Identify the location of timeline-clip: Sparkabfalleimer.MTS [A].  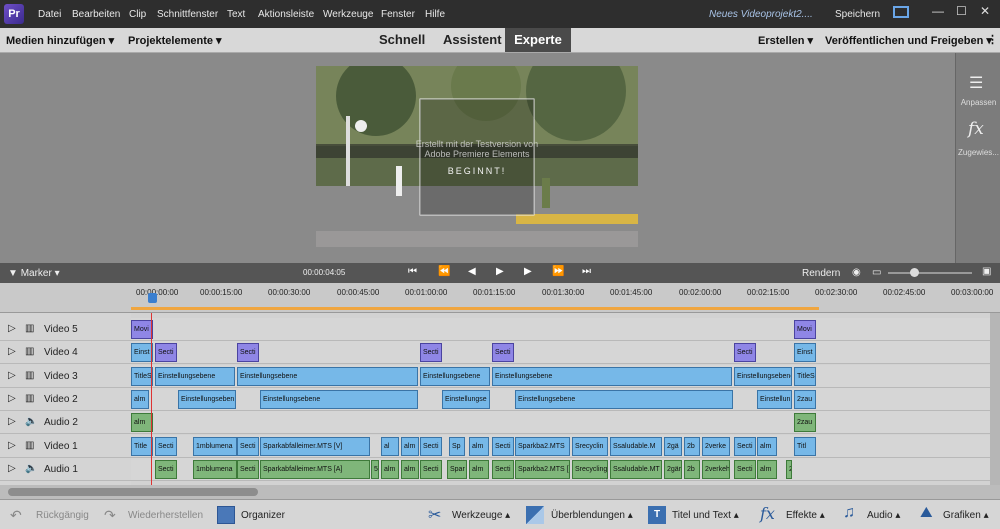
(315, 469).